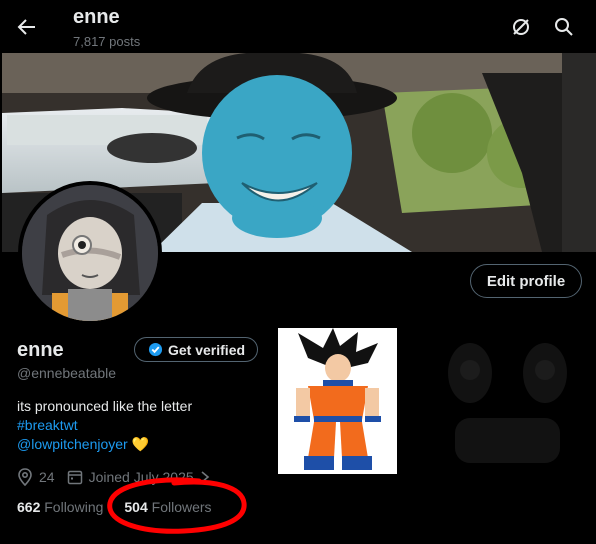  Describe the element at coordinates (105, 406) in the screenshot. I see `bio-text: its pronounced like the letter` at that location.